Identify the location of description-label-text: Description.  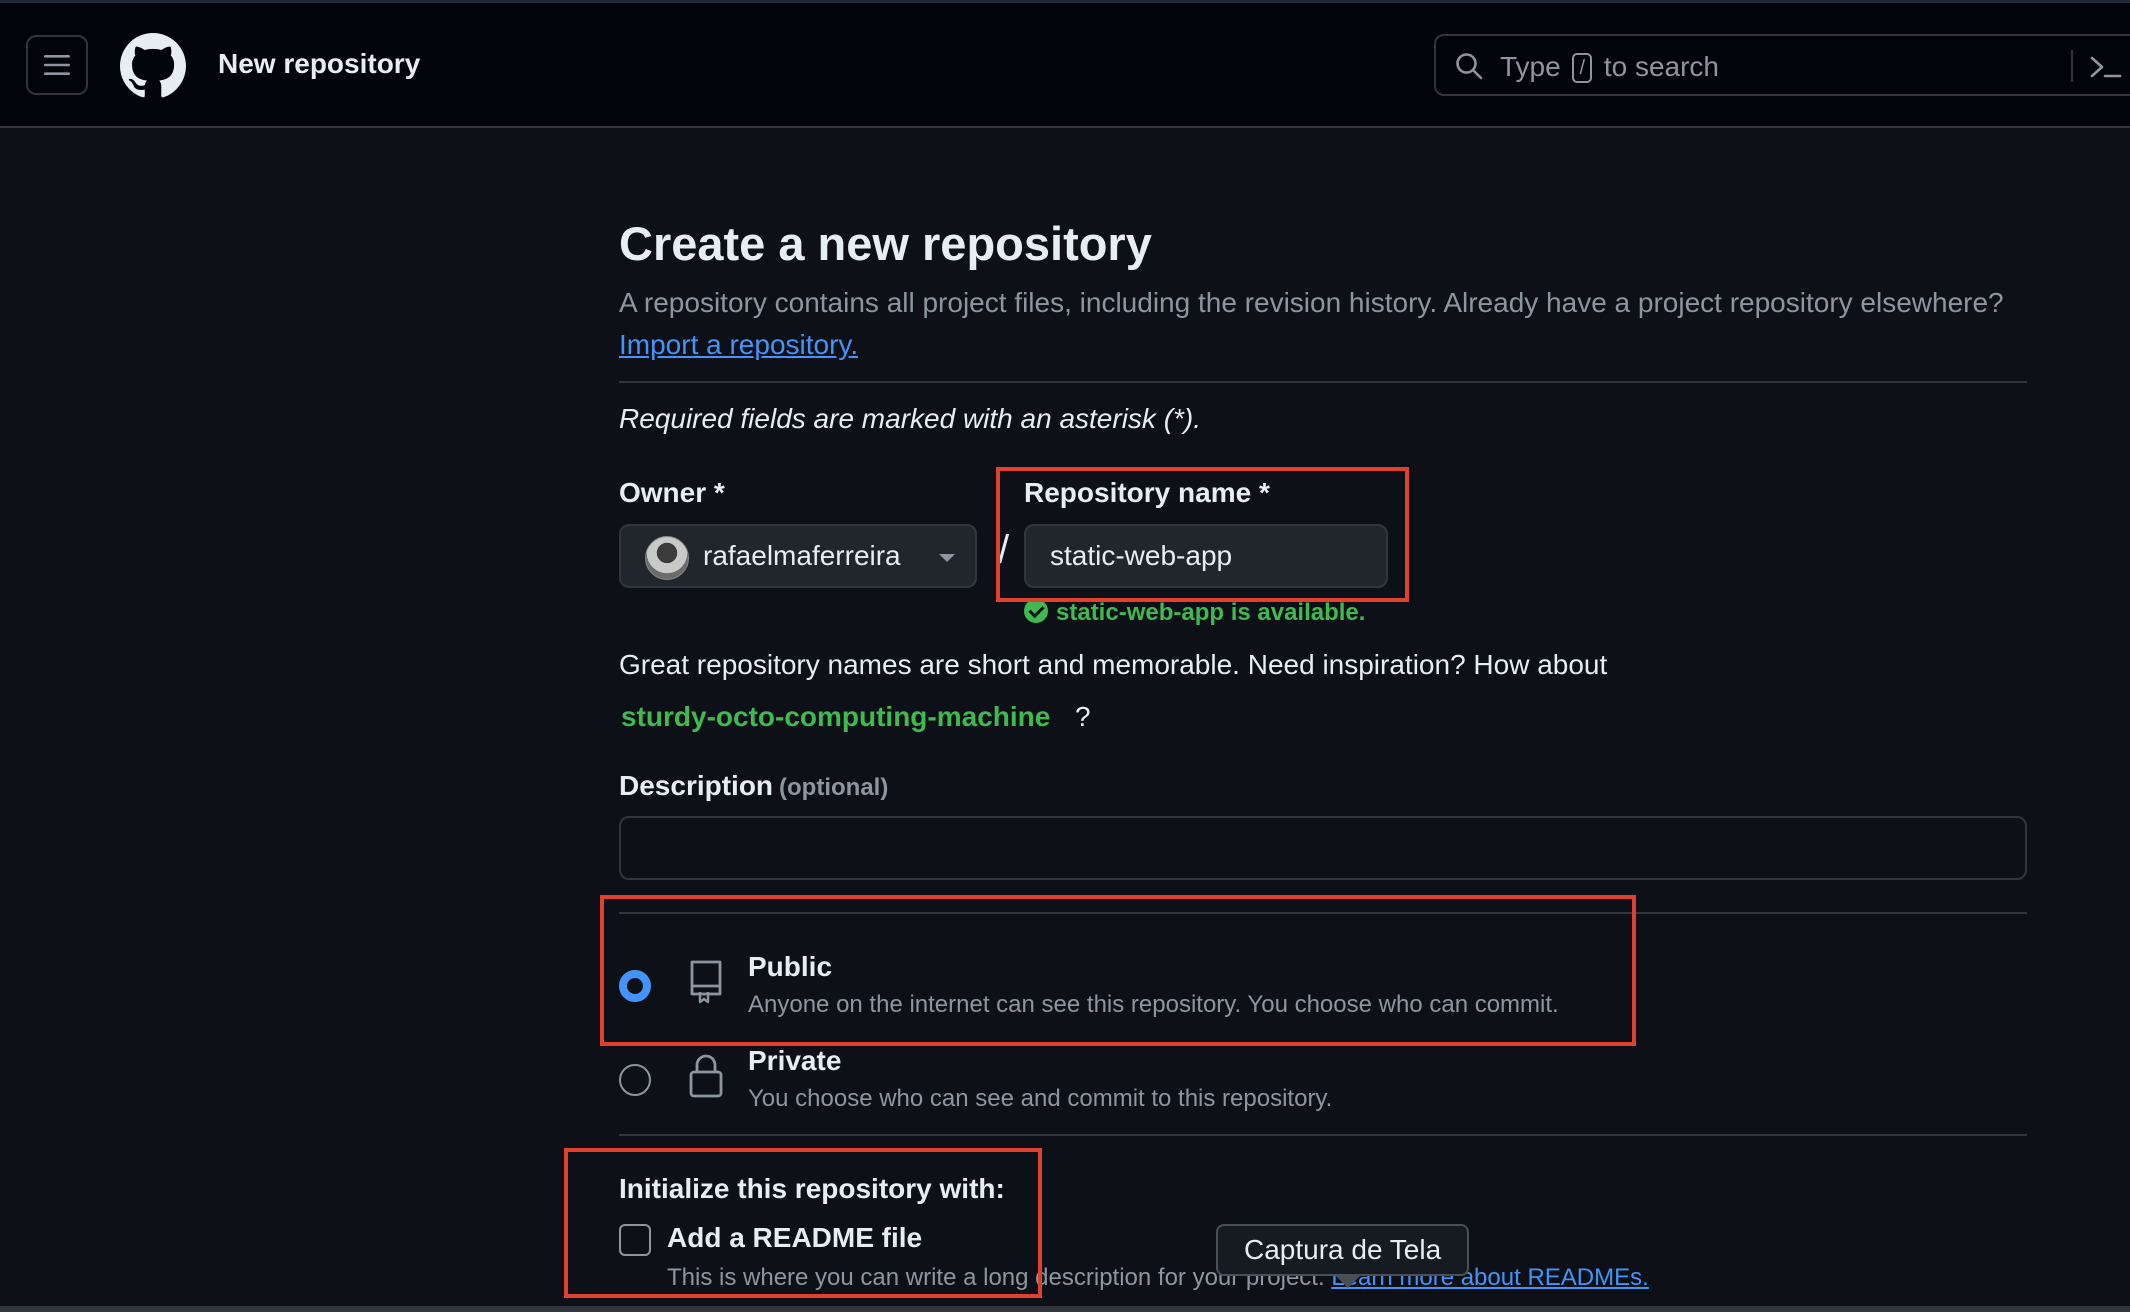
(696, 785).